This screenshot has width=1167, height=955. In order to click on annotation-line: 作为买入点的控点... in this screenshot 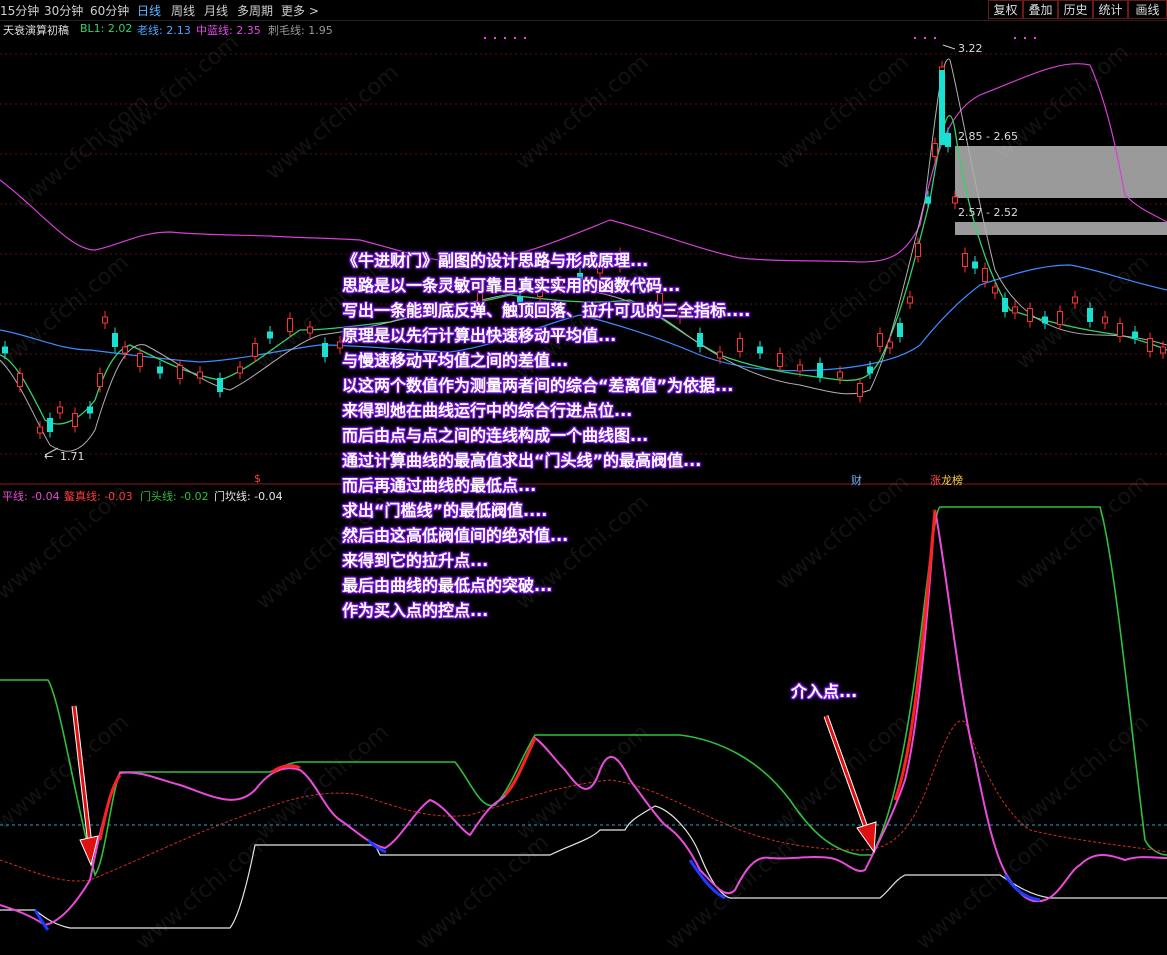, I will do `click(415, 610)`.